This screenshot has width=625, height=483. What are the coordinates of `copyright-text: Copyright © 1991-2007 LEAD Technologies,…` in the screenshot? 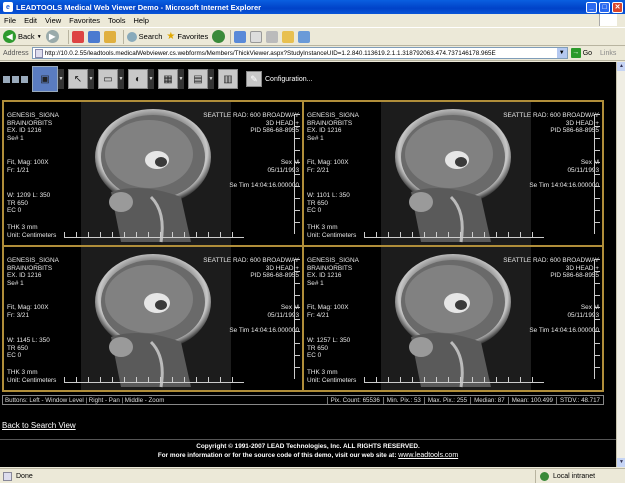 It's located at (308, 446).